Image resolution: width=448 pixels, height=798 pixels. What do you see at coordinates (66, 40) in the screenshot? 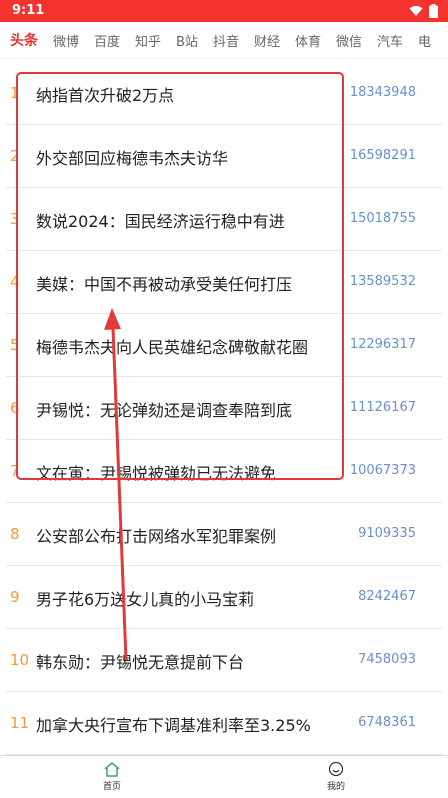
I see `tab-weibo: 微博` at bounding box center [66, 40].